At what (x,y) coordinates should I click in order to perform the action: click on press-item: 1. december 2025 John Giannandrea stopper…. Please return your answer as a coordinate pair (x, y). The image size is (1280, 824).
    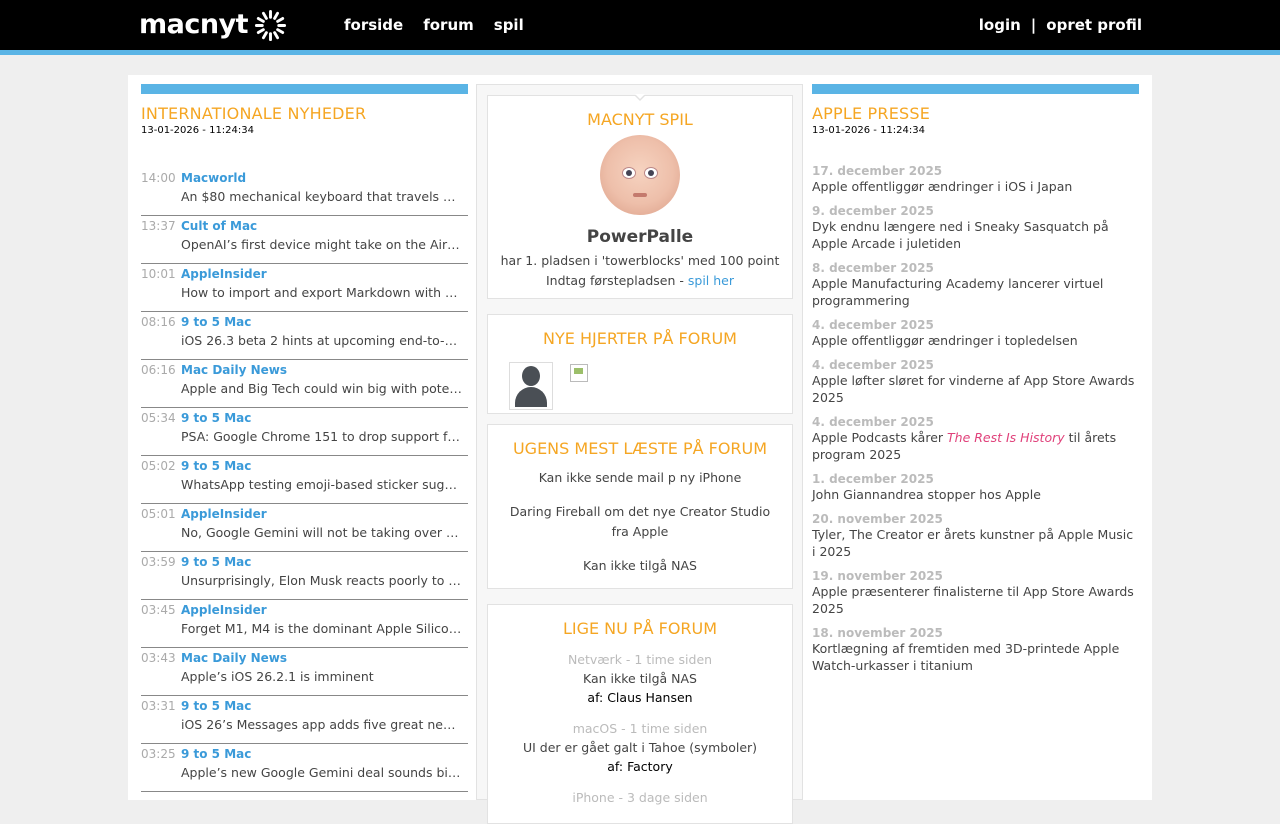
    Looking at the image, I should click on (975, 487).